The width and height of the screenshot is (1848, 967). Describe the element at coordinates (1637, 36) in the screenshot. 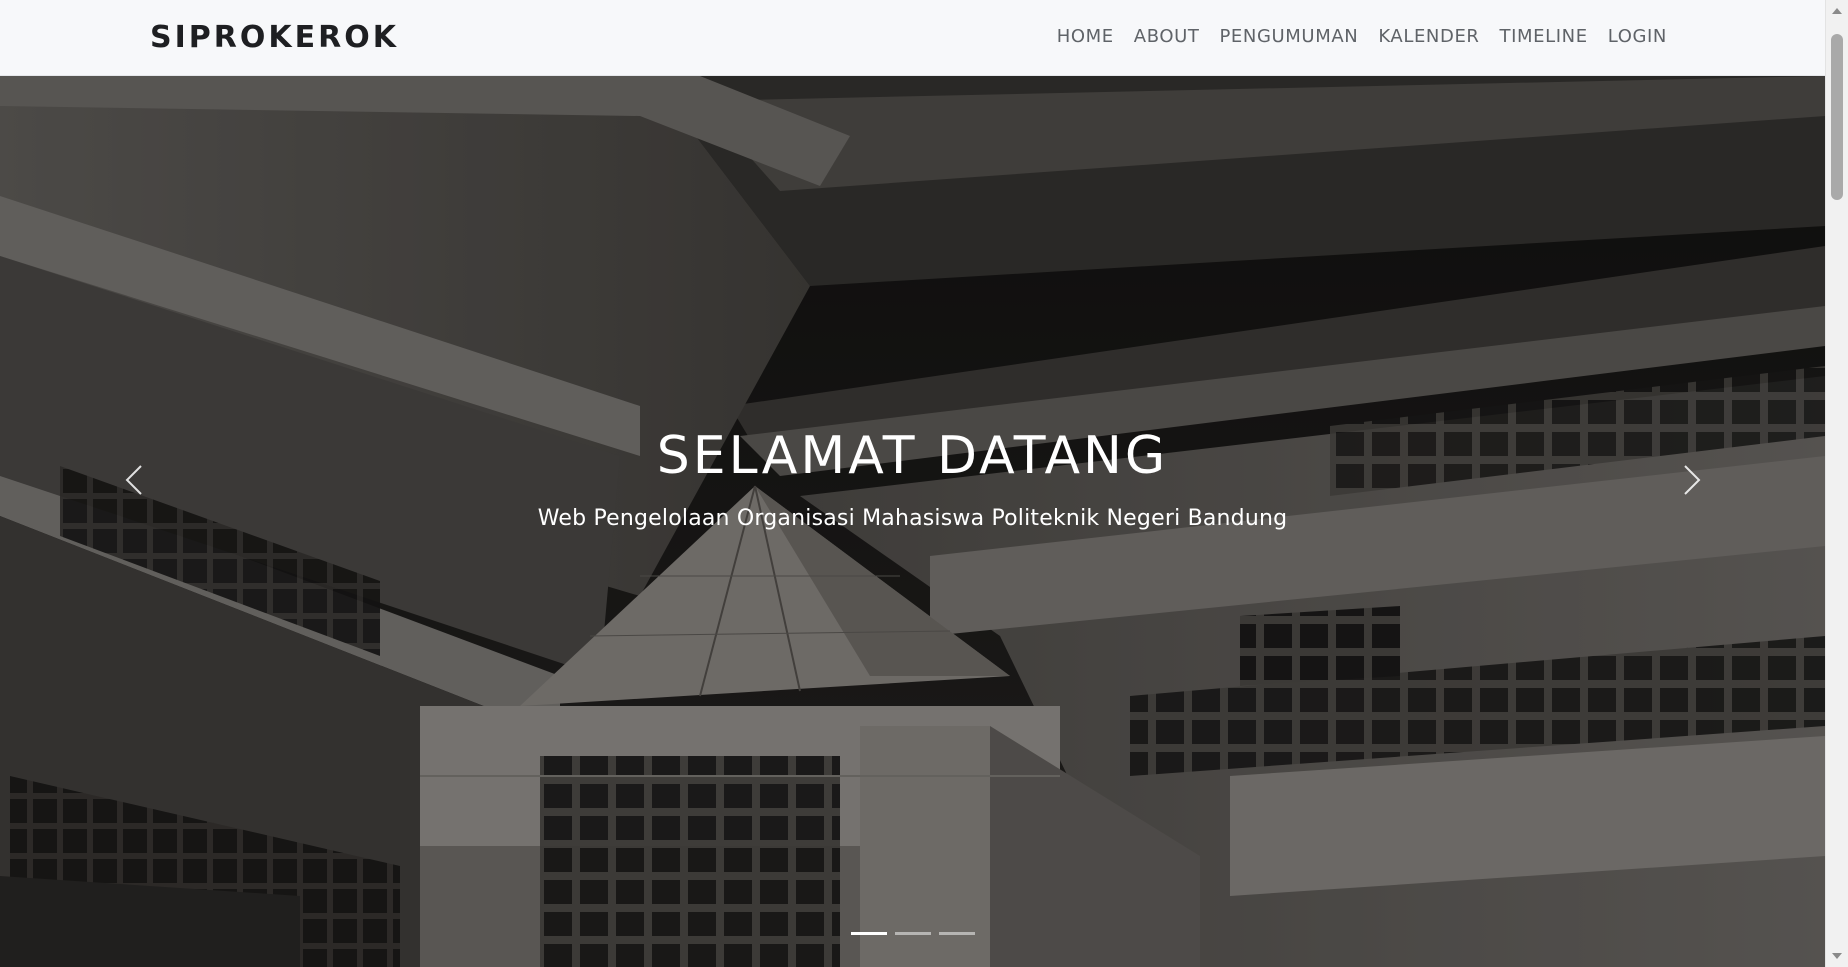

I see `nav-login: LOGIN` at that location.